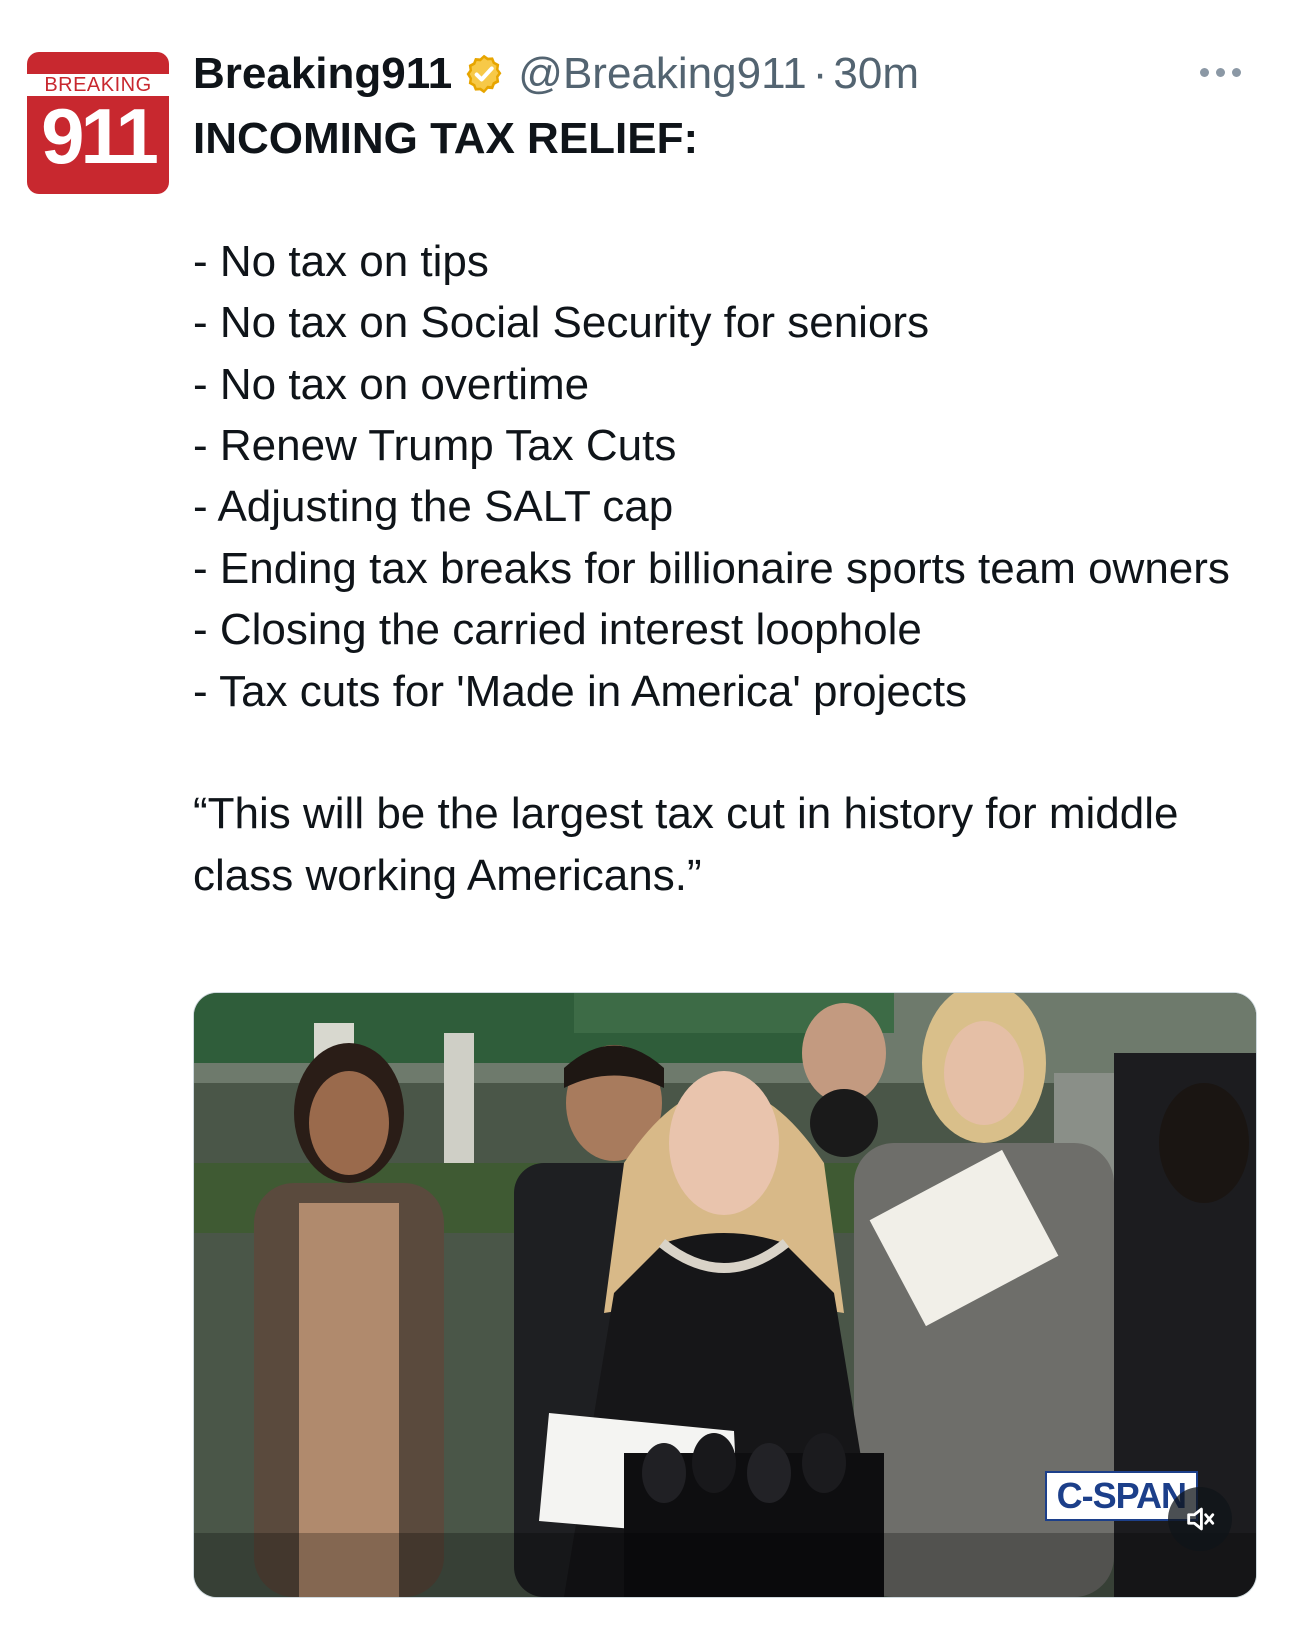  Describe the element at coordinates (433, 507) in the screenshot. I see `list-item: - Adjusting the SALT cap` at that location.